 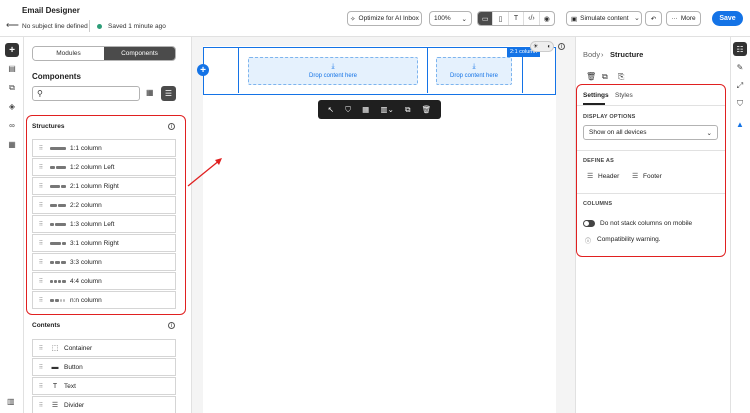 What do you see at coordinates (653, 18) in the screenshot?
I see `undo-button: ↶` at bounding box center [653, 18].